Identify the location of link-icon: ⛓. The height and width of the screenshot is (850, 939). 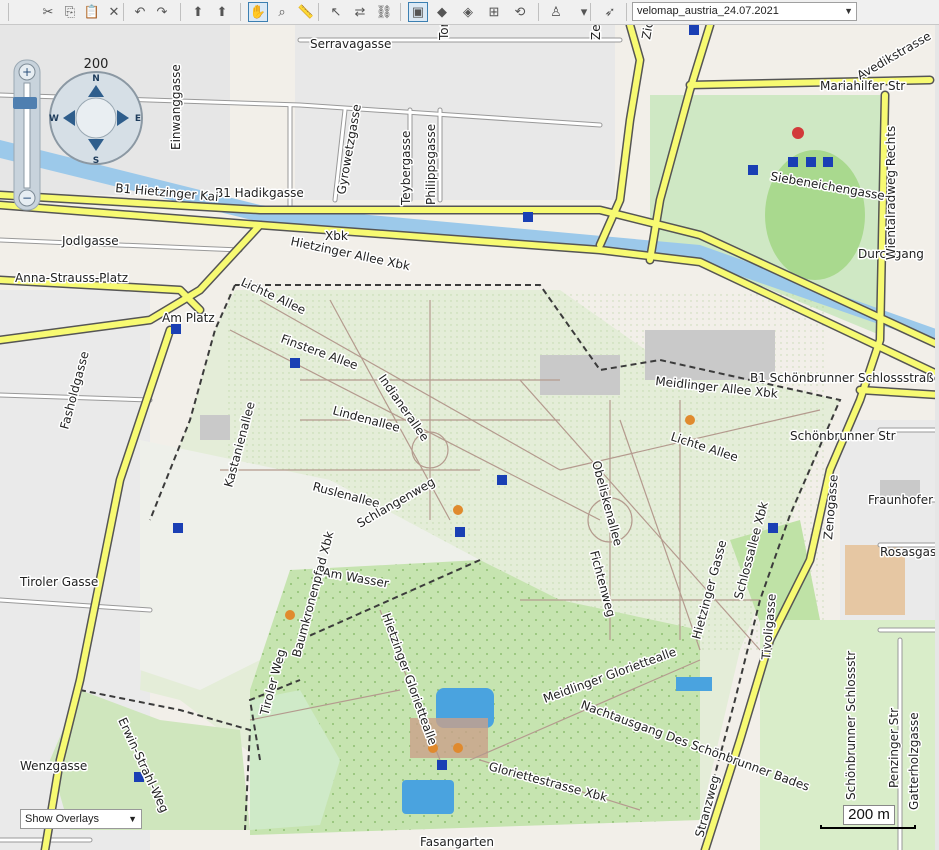
(384, 12).